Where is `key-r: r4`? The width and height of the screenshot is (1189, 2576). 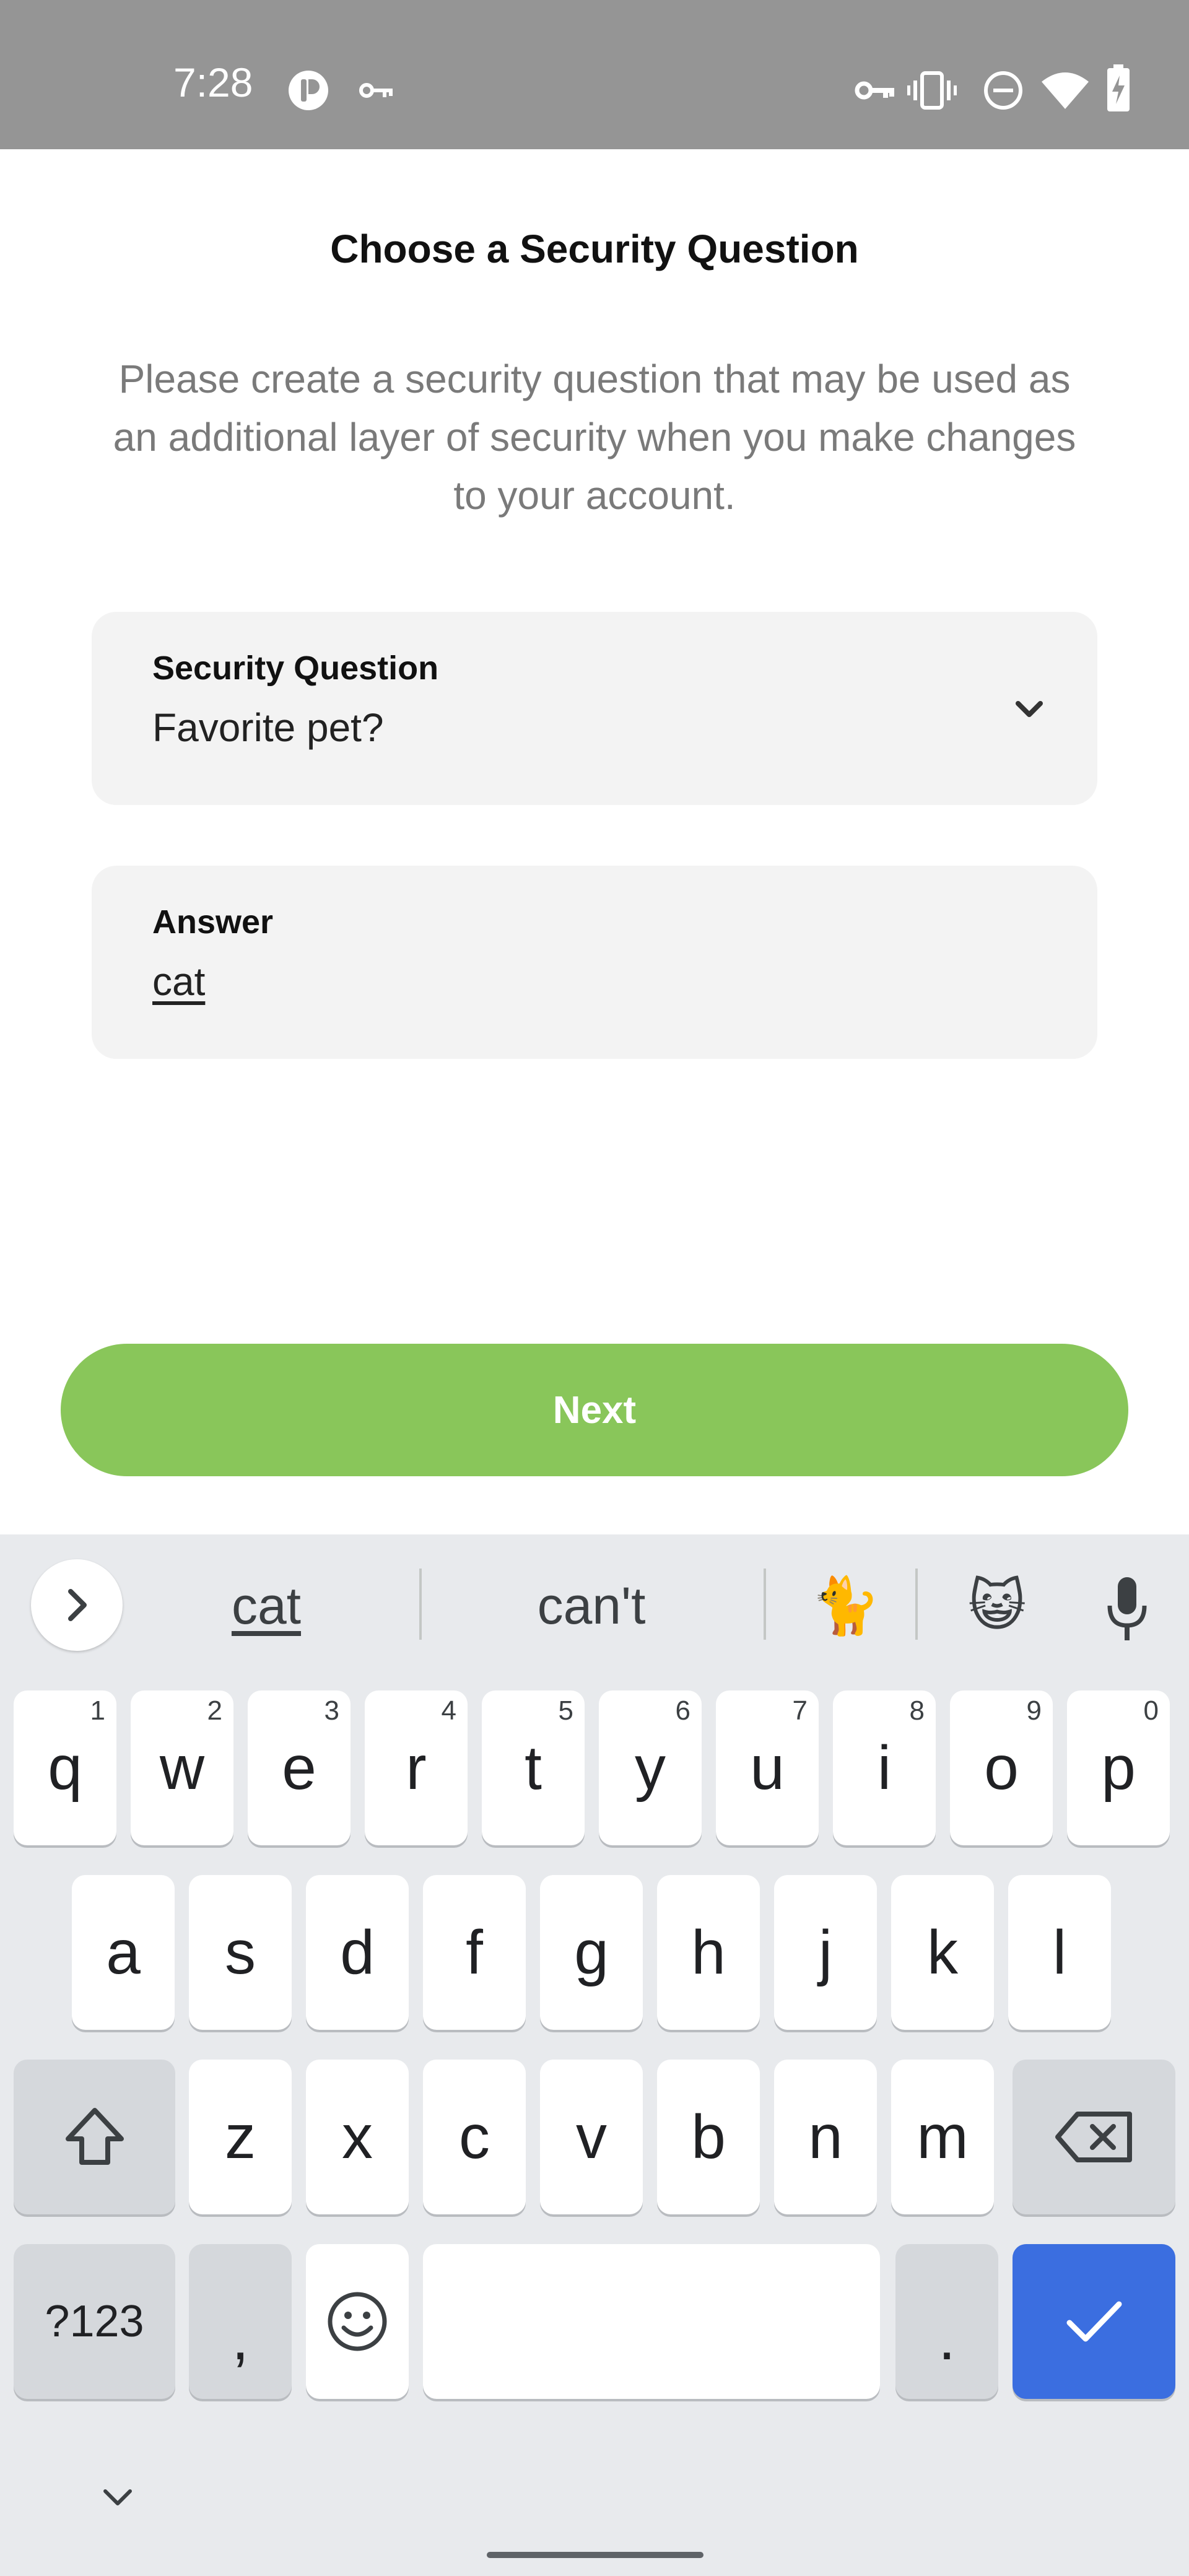
key-r: r4 is located at coordinates (416, 1767).